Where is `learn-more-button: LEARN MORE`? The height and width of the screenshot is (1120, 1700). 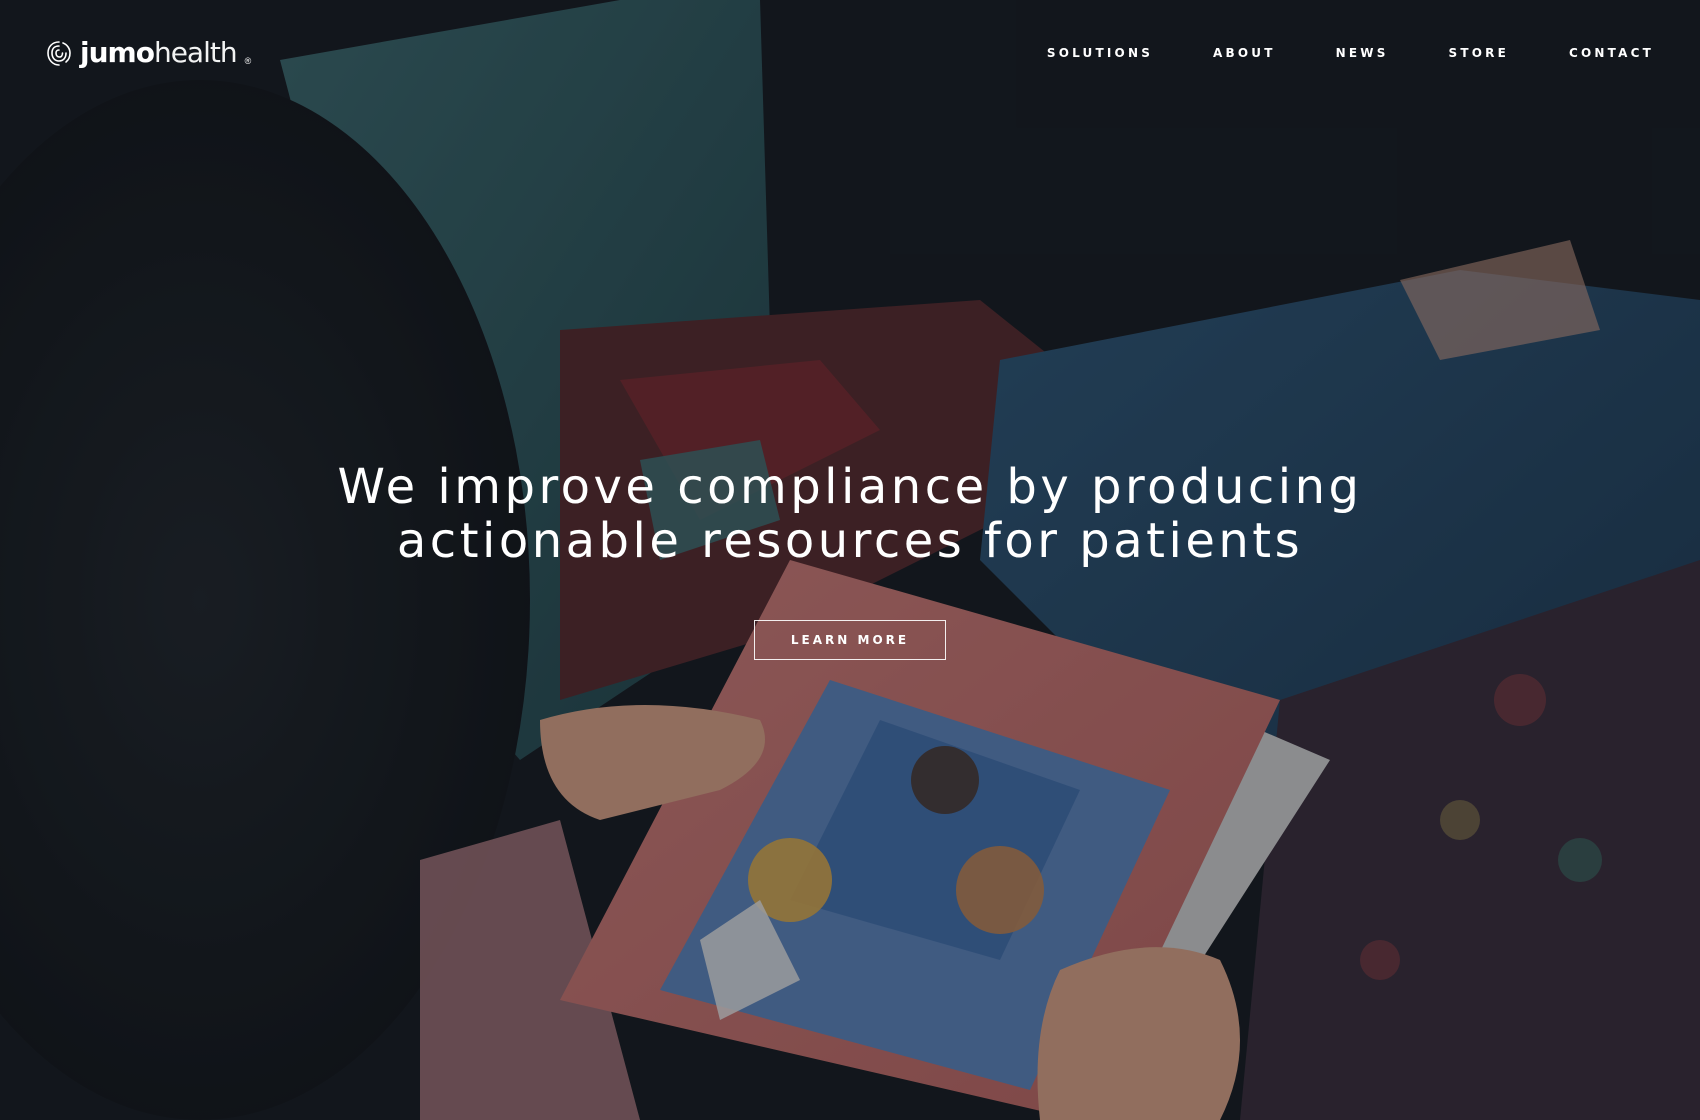
learn-more-button: LEARN MORE is located at coordinates (850, 640).